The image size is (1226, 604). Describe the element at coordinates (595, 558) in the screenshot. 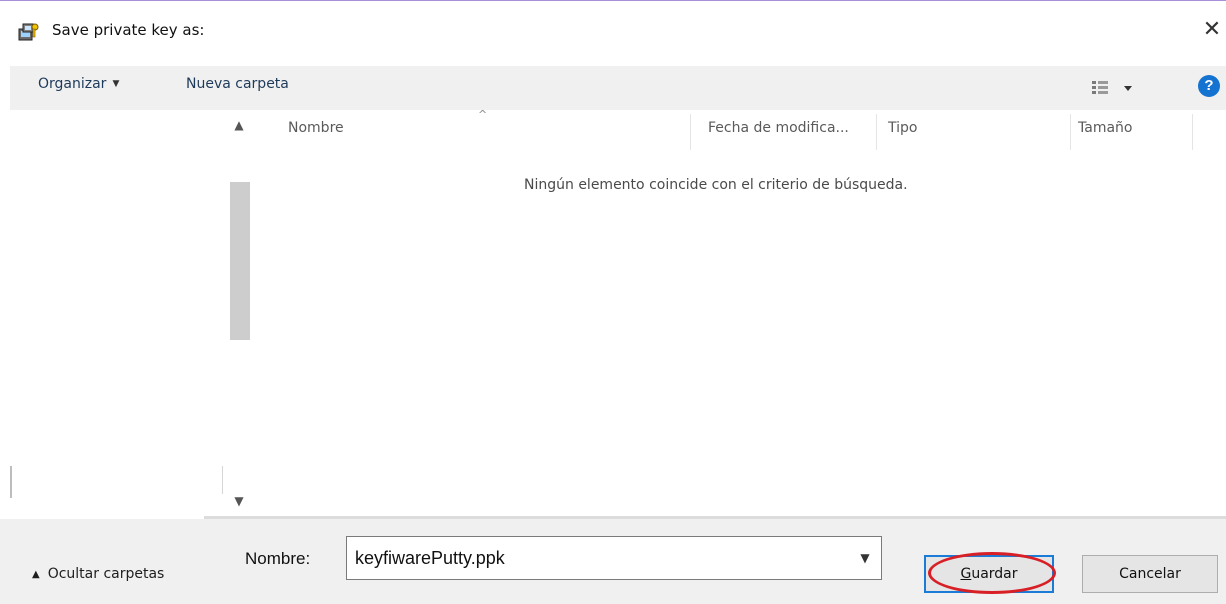

I see `filename-input` at that location.